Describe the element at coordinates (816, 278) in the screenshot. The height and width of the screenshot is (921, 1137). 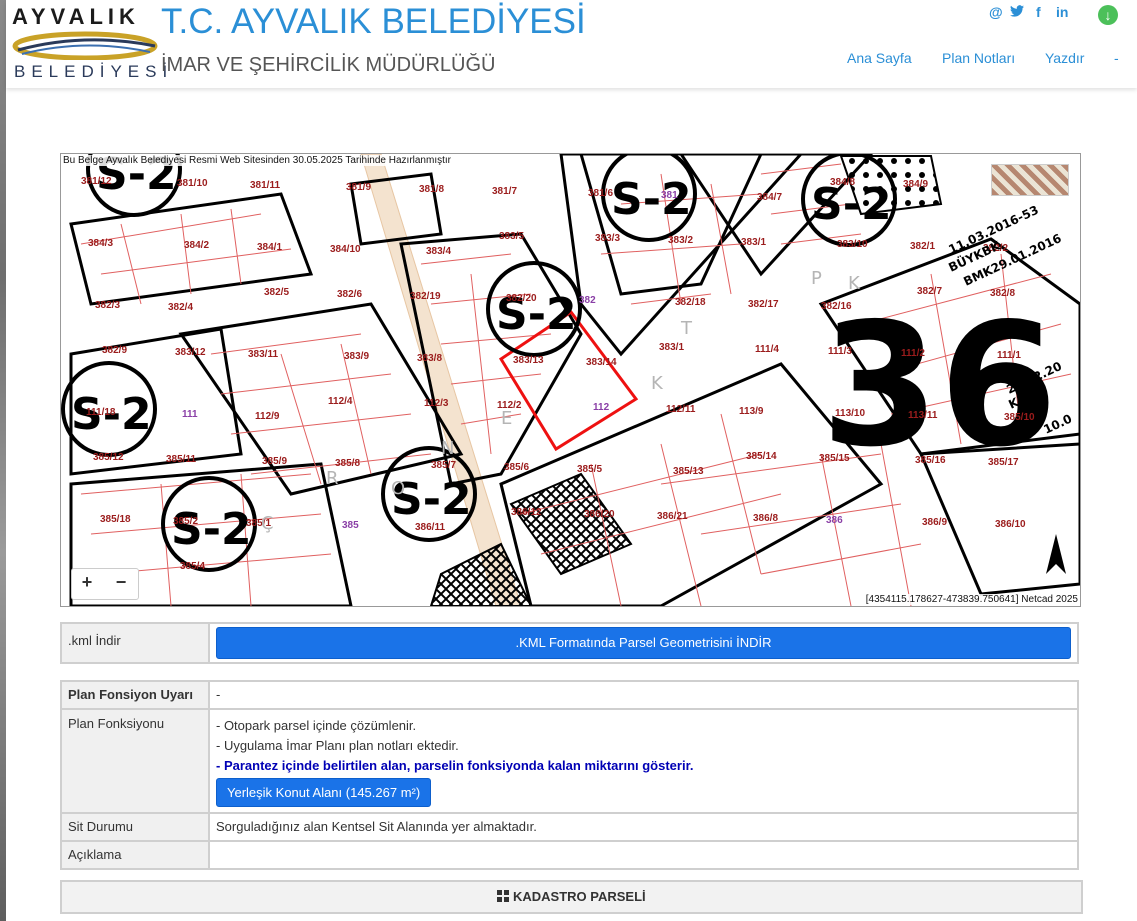
I see `street-letter: P` at that location.